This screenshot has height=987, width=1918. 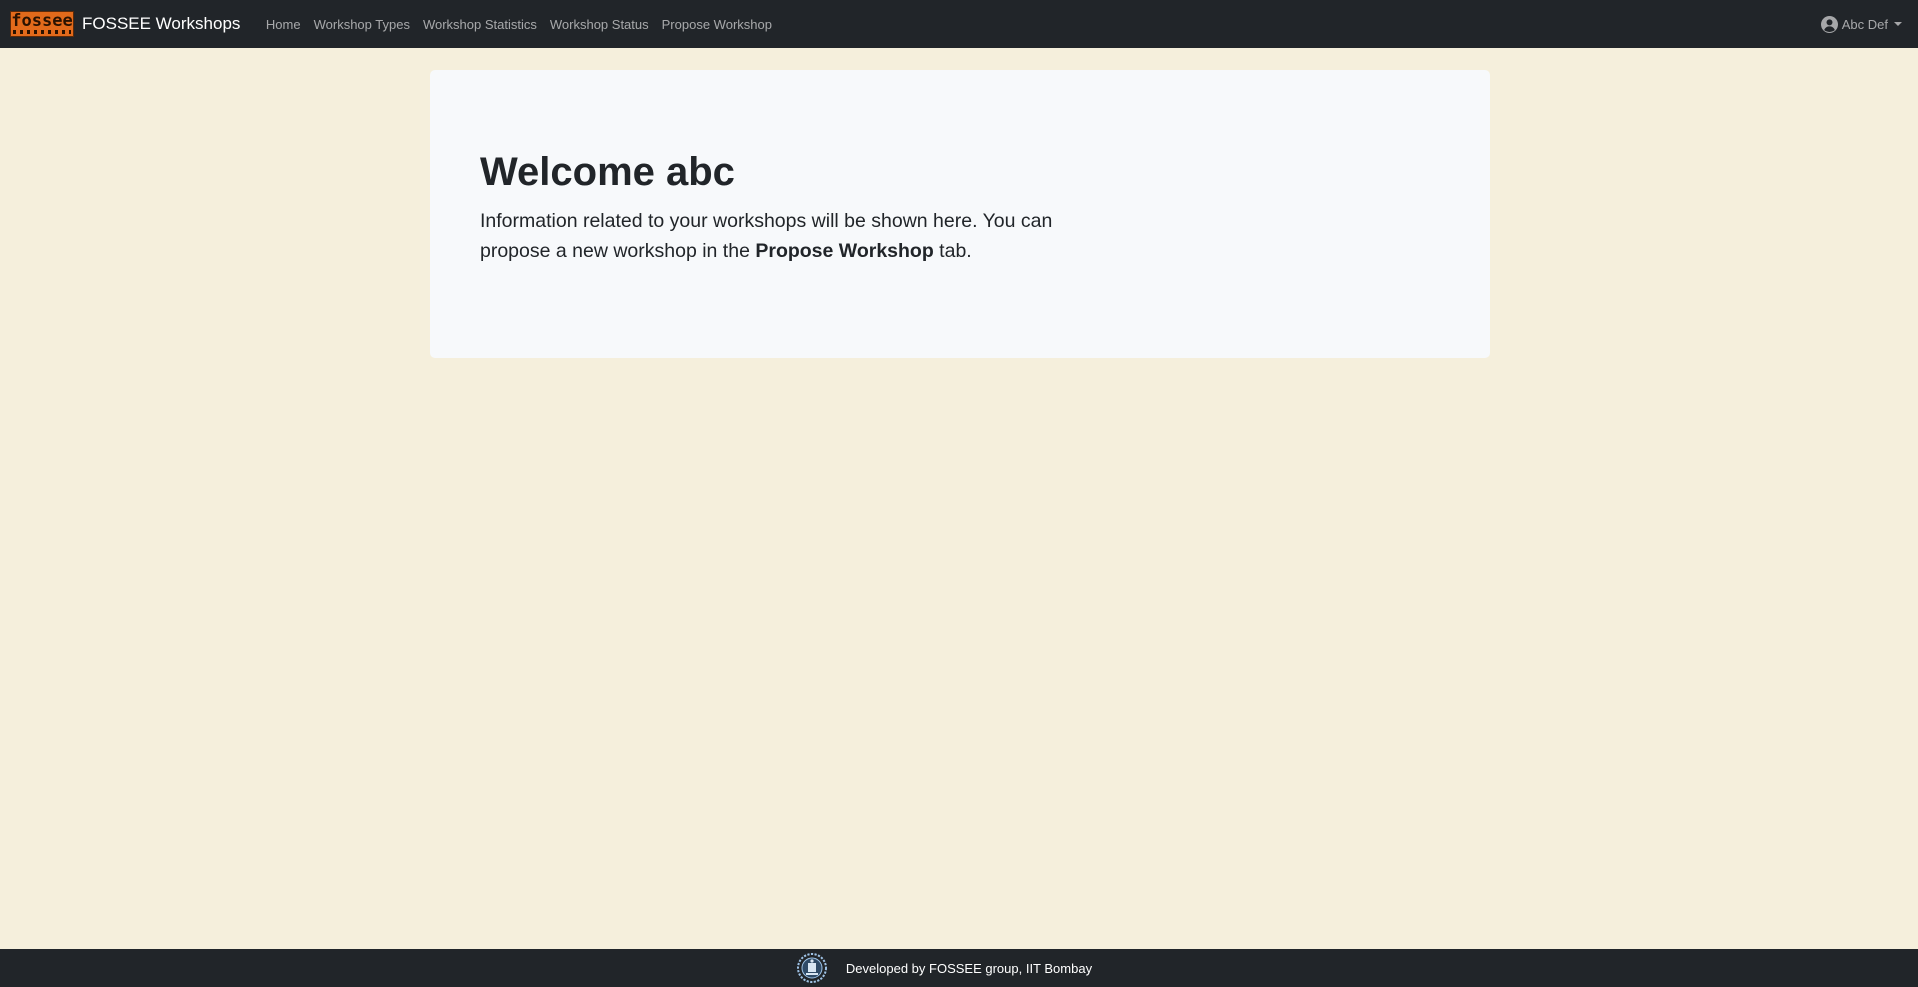 I want to click on nav-home: Home, so click(x=283, y=24).